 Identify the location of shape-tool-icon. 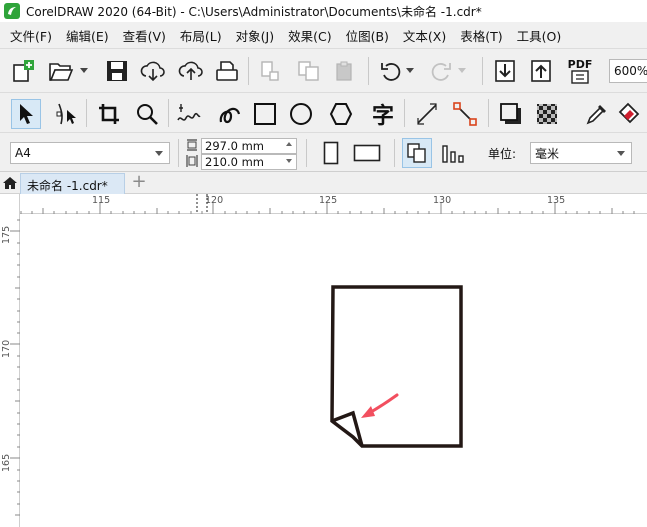
(67, 114).